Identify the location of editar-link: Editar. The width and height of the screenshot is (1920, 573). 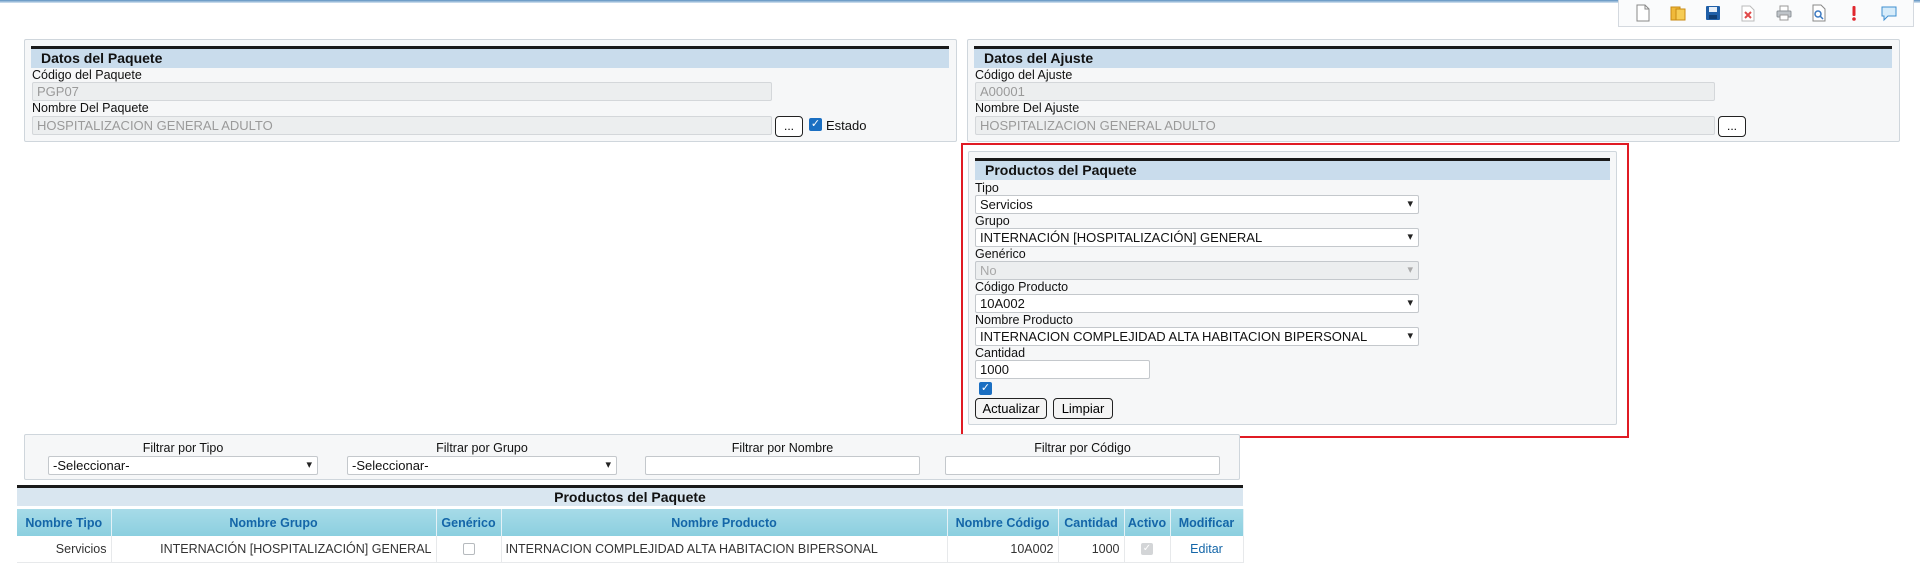
(1206, 549).